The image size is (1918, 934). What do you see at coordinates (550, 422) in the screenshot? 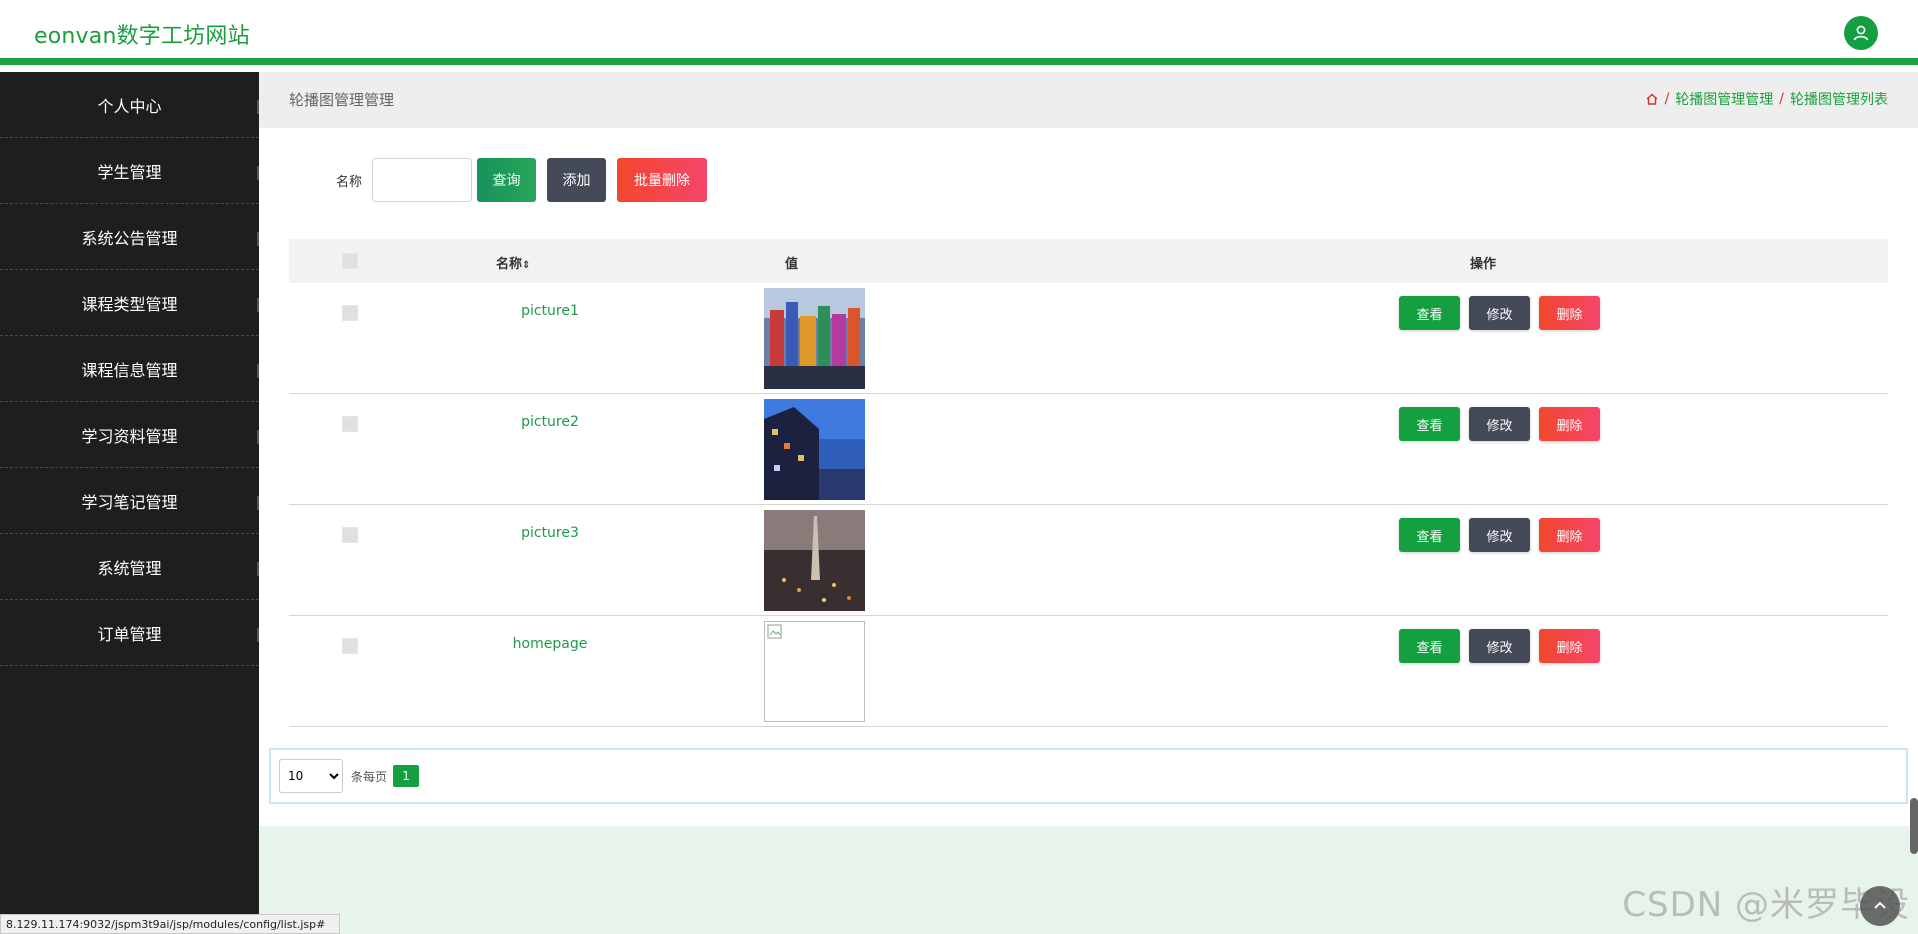
I see `row-name: picture2` at bounding box center [550, 422].